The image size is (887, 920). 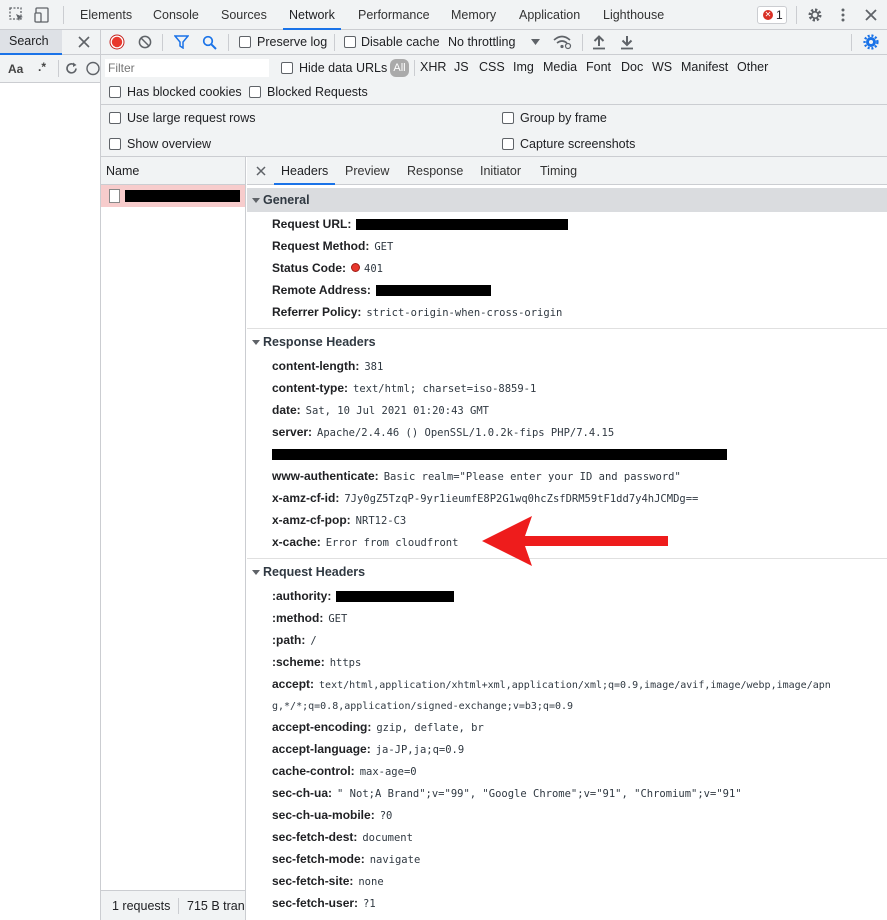 What do you see at coordinates (499, 455) in the screenshot?
I see `redacted-header` at bounding box center [499, 455].